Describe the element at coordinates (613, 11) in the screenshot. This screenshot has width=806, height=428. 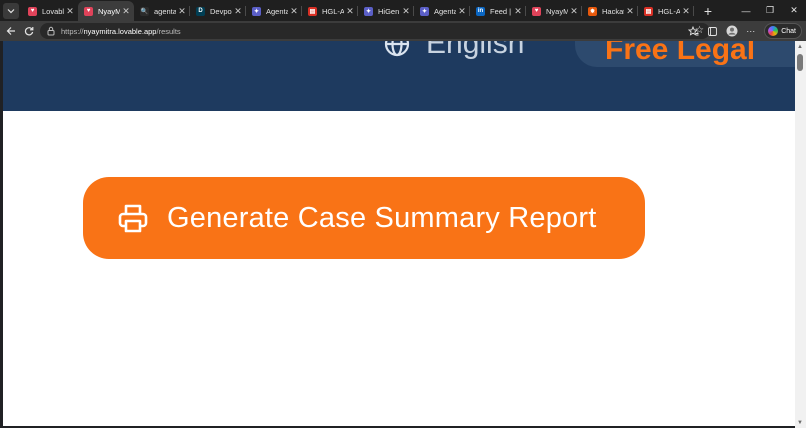
I see `tab-title: Hackatho` at that location.